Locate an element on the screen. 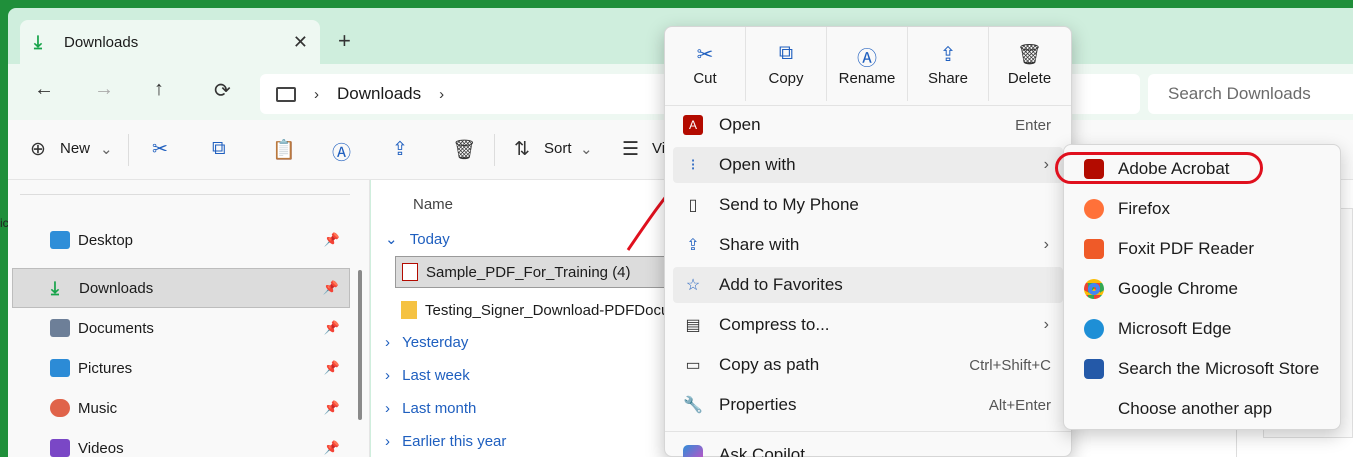  phone-icon: ▯ is located at coordinates (693, 205).